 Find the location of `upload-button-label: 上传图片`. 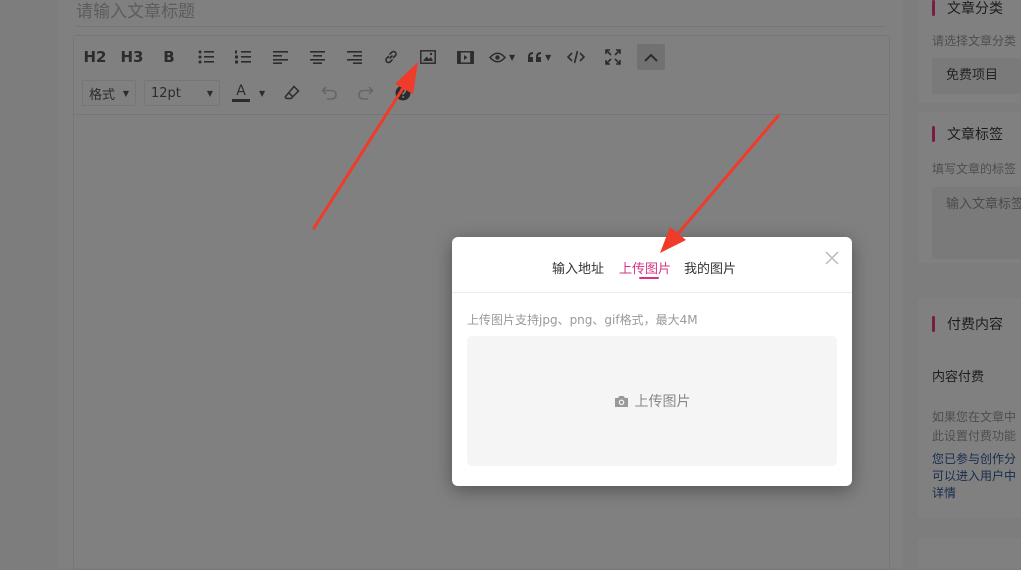

upload-button-label: 上传图片 is located at coordinates (662, 402).